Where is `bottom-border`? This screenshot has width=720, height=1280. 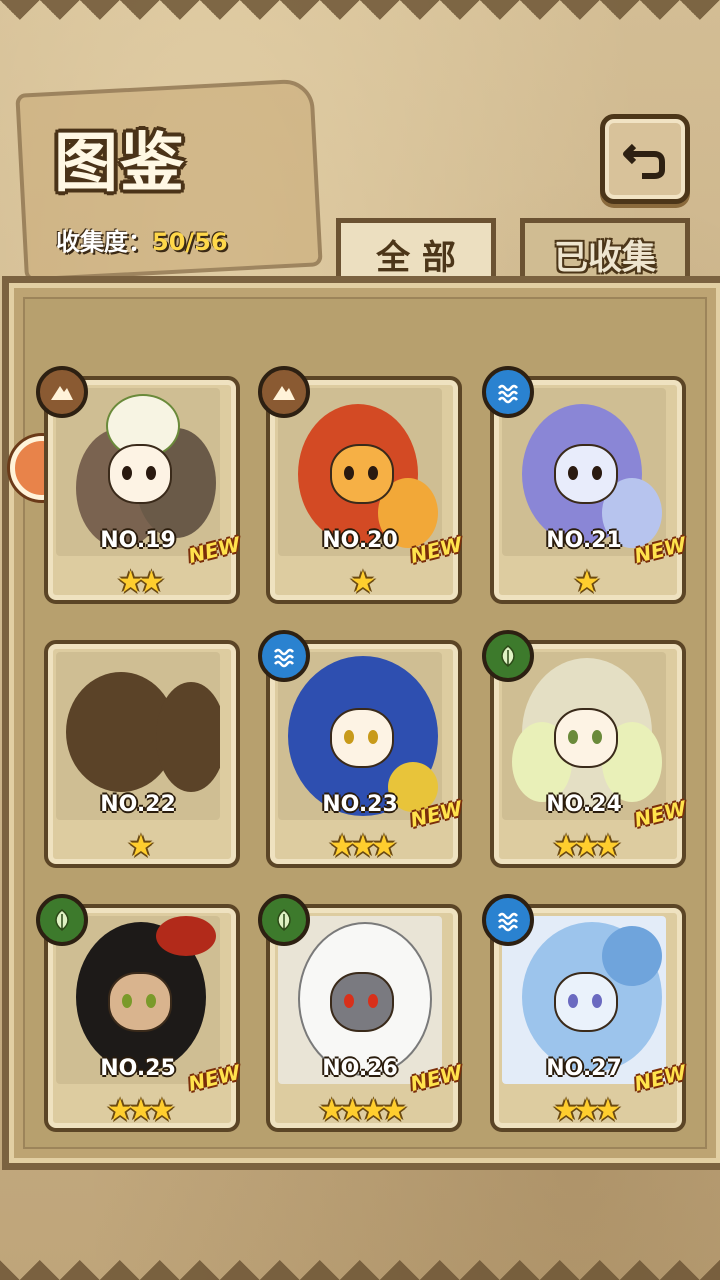 bottom-border is located at coordinates (360, 1260).